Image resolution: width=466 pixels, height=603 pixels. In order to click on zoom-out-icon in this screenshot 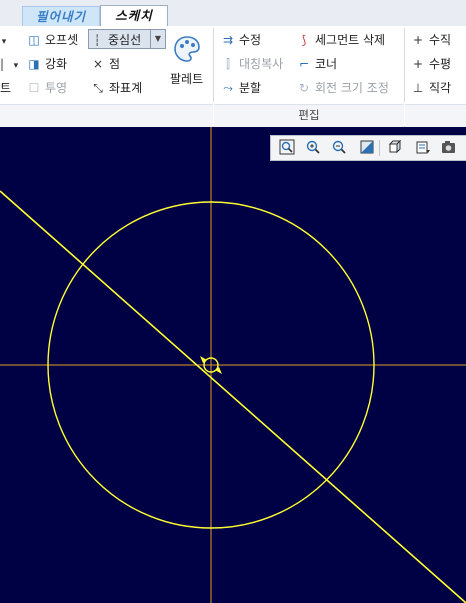, I will do `click(339, 148)`.